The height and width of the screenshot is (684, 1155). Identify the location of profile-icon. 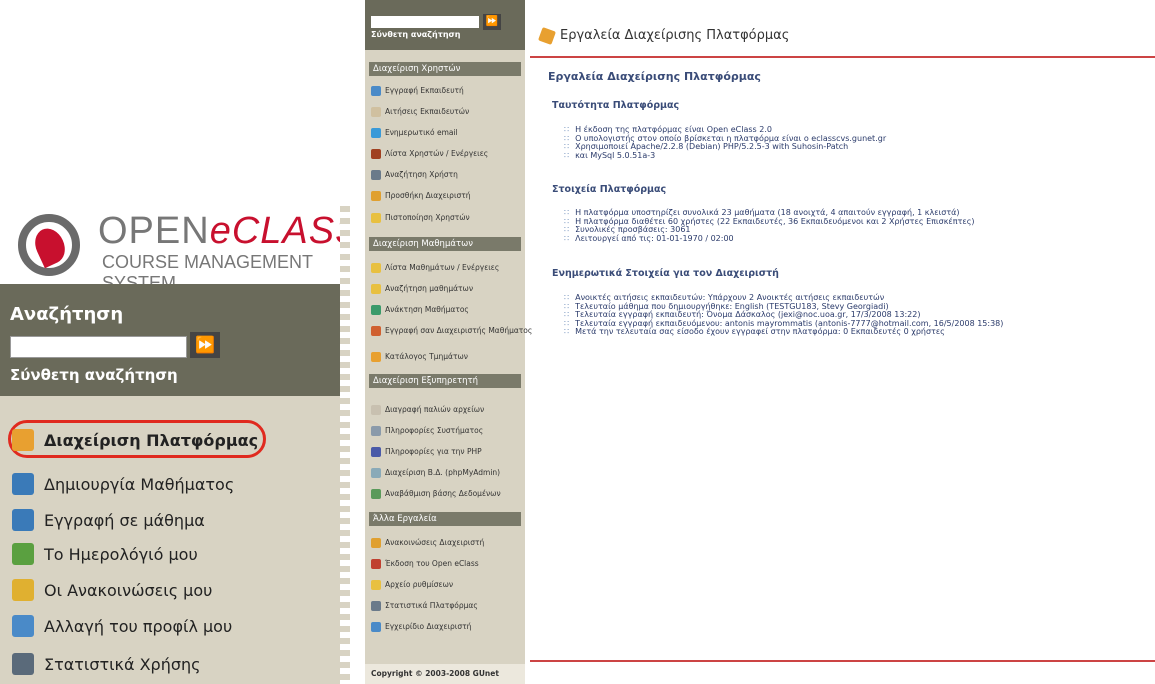
(23, 626).